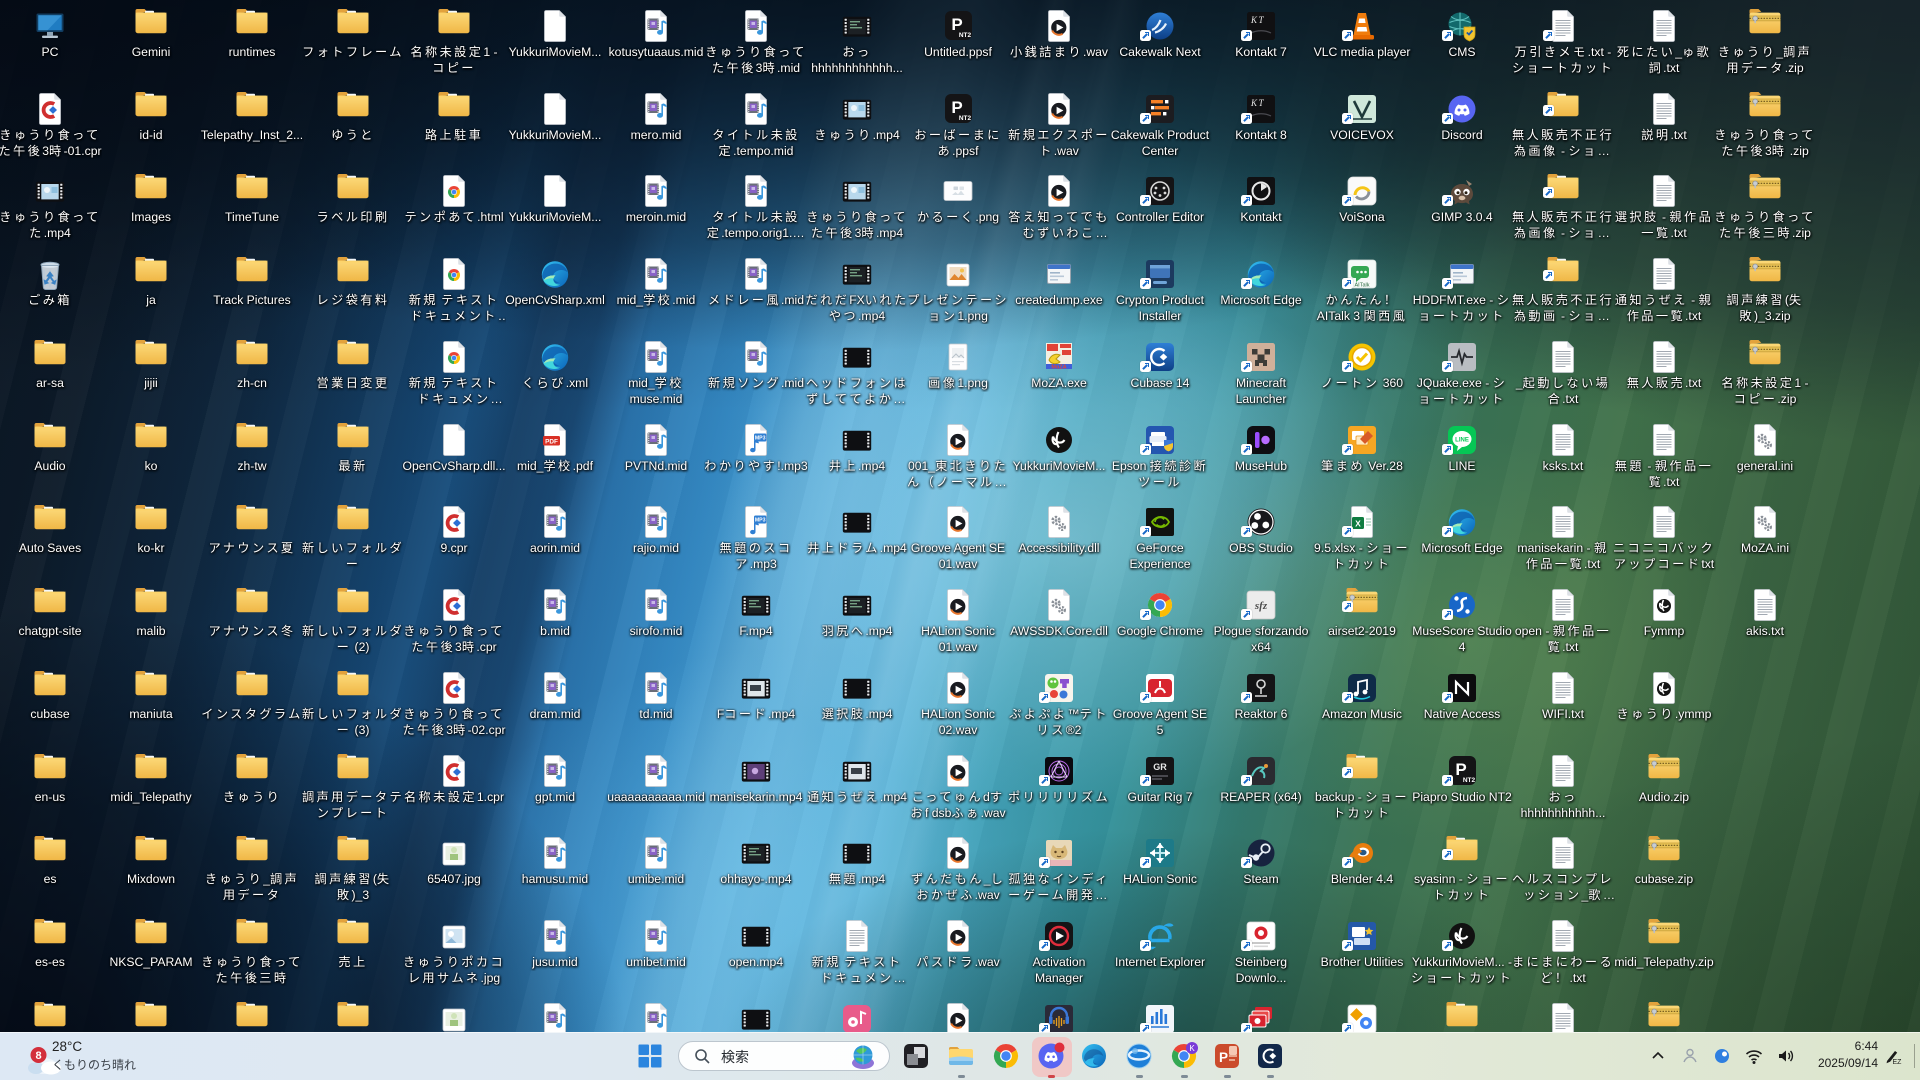 The width and height of the screenshot is (1920, 1080). Describe the element at coordinates (38, 1056) in the screenshot. I see `svg-text: 8` at that location.